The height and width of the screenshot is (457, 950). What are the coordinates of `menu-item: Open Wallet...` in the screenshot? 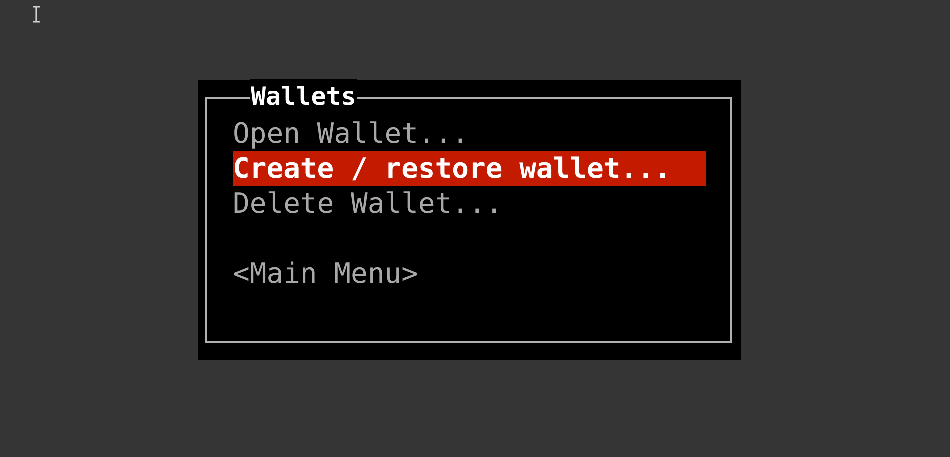 It's located at (469, 133).